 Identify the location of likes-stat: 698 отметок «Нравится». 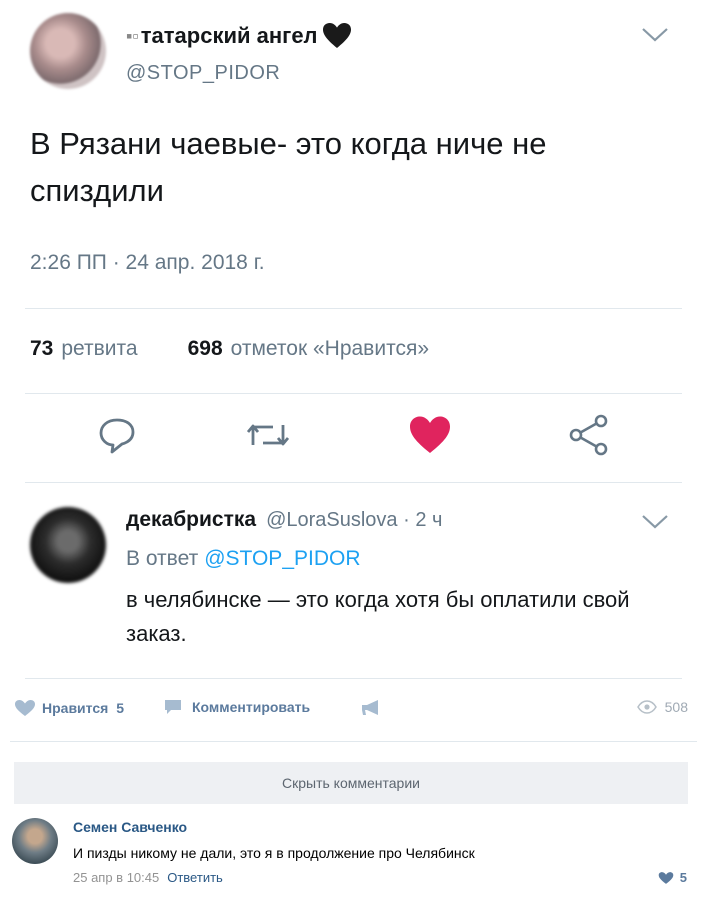
(308, 349).